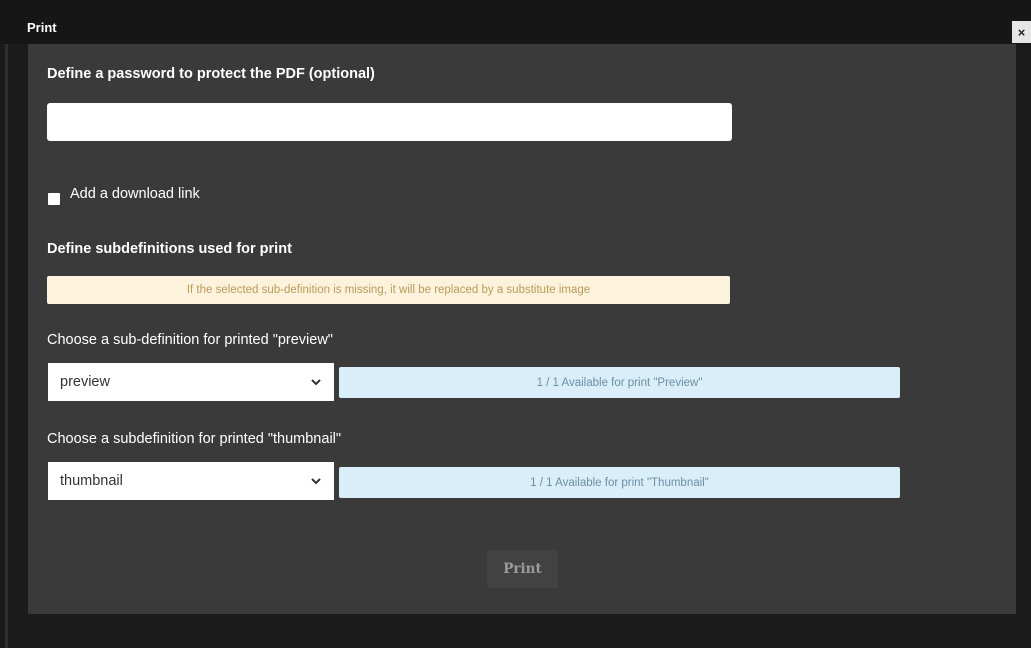 Image resolution: width=1031 pixels, height=648 pixels. I want to click on dialog-header: Print ×, so click(515, 22).